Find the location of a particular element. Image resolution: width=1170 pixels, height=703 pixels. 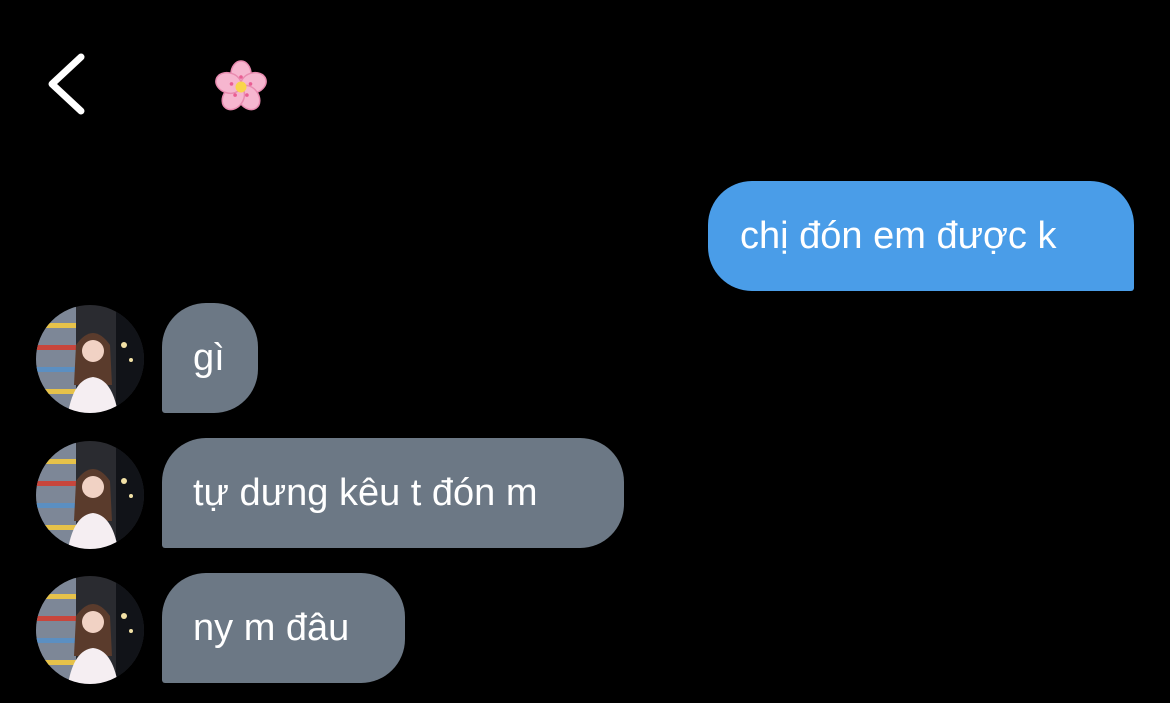

message-text: gì is located at coordinates (209, 358).